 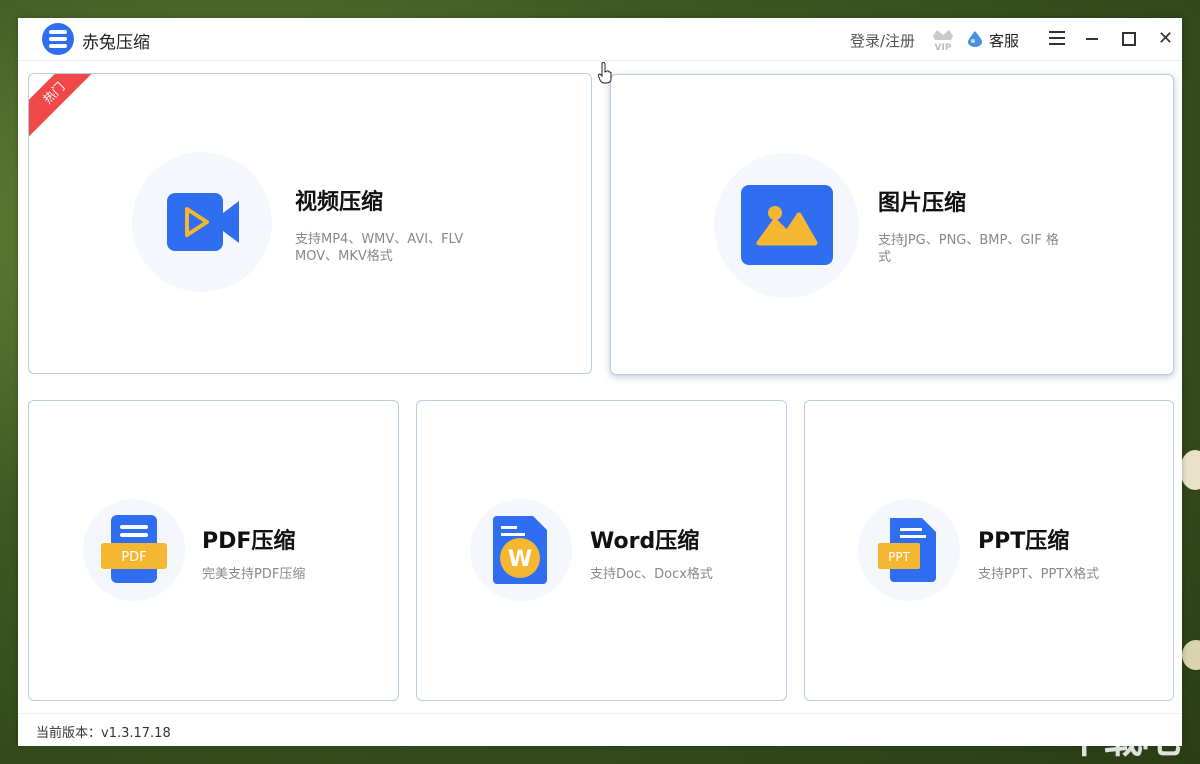 I want to click on hot-badge: 热门, so click(x=66, y=108).